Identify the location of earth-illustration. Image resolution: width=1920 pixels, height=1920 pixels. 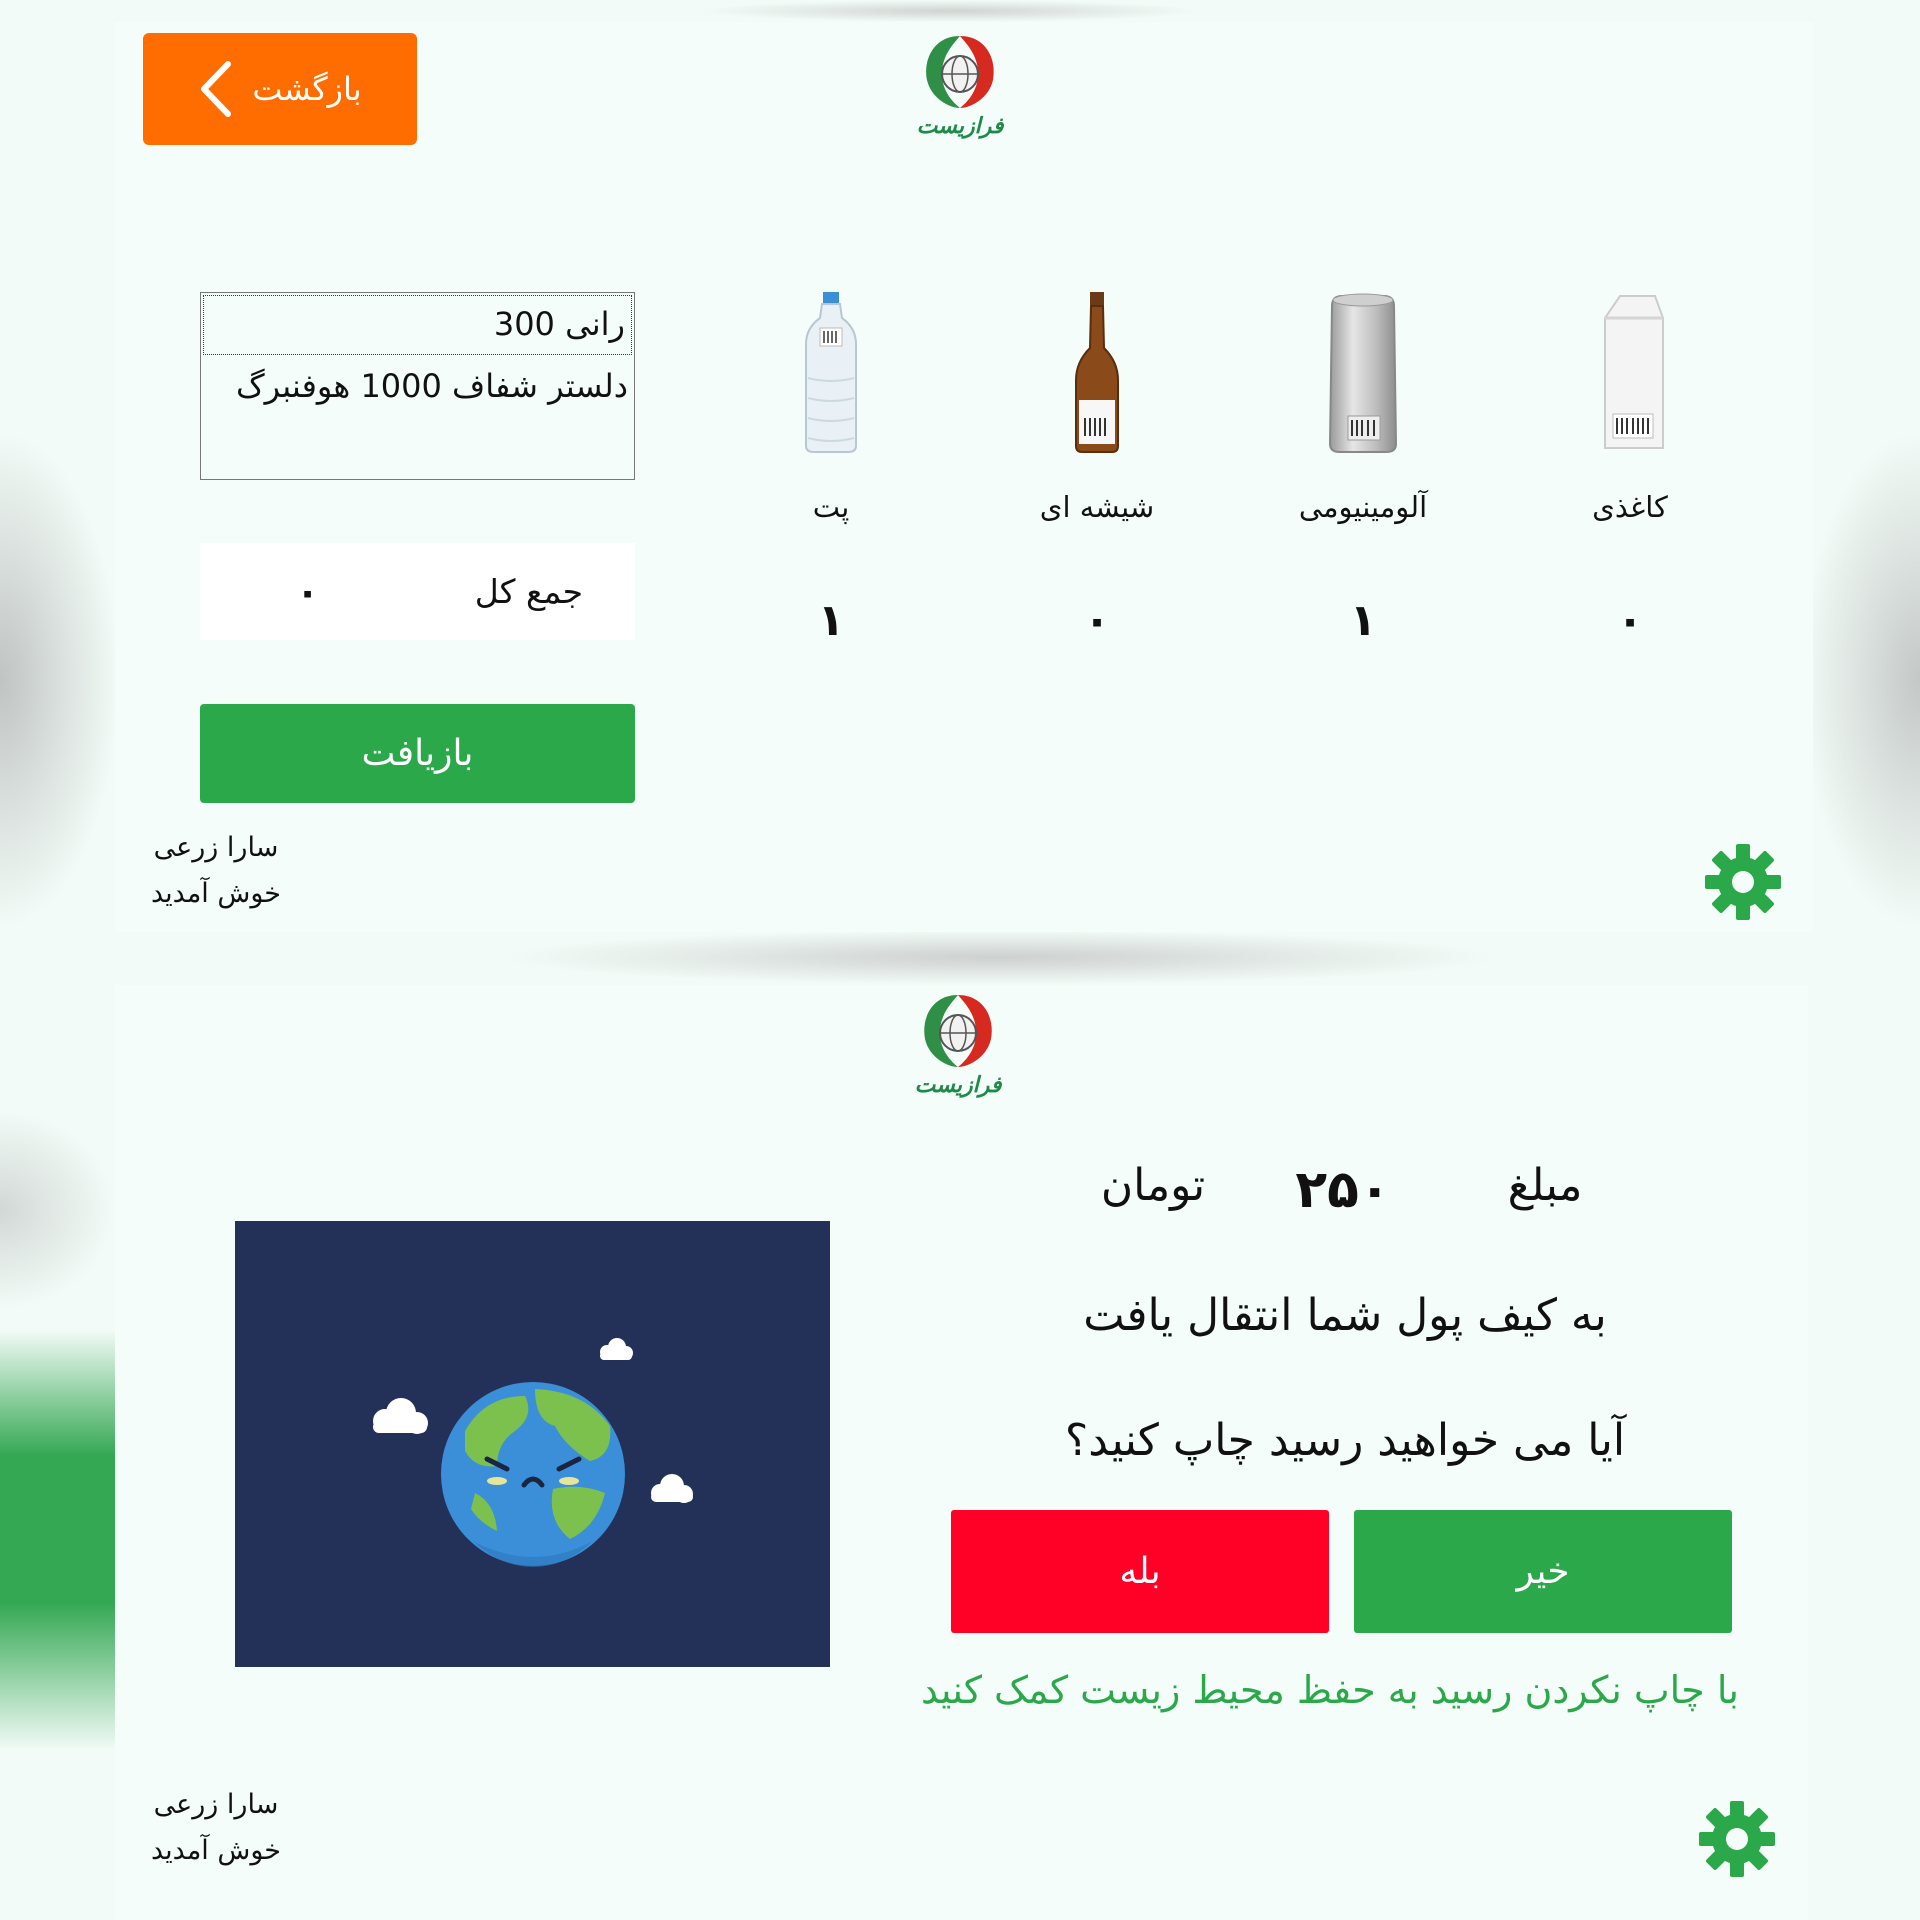
(532, 1444).